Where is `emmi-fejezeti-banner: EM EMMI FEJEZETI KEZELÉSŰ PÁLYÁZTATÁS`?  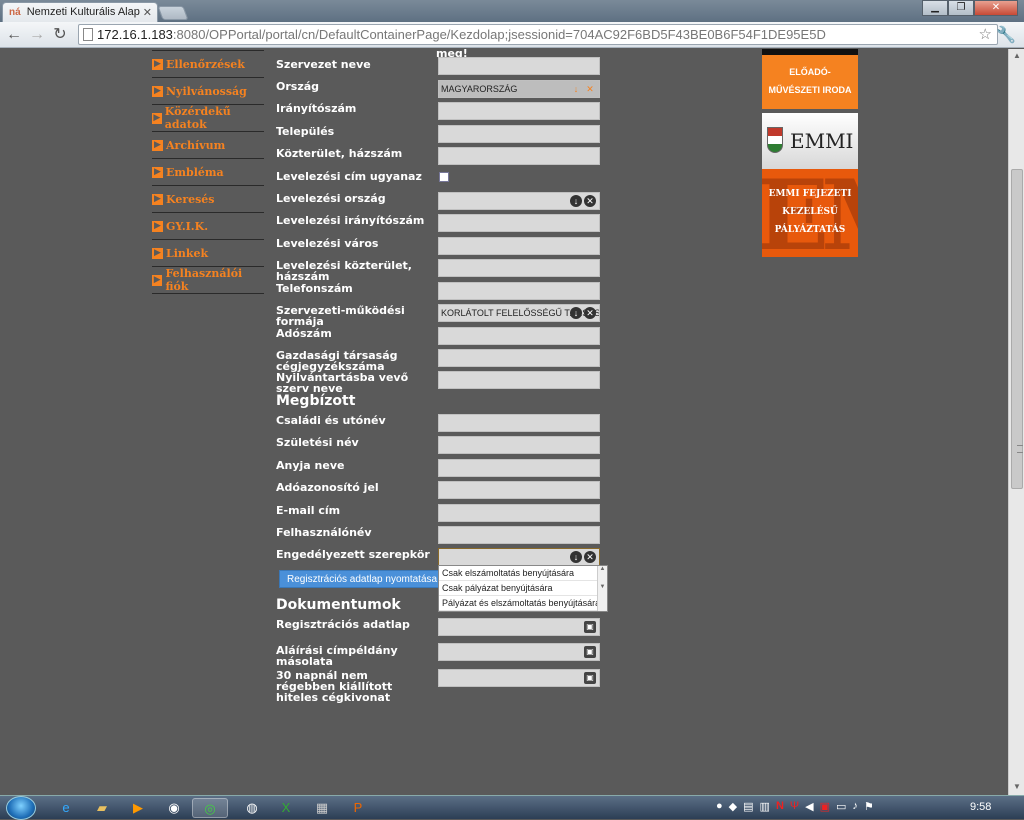 emmi-fejezeti-banner: EM EMMI FEJEZETI KEZELÉSŰ PÁLYÁZTATÁS is located at coordinates (810, 213).